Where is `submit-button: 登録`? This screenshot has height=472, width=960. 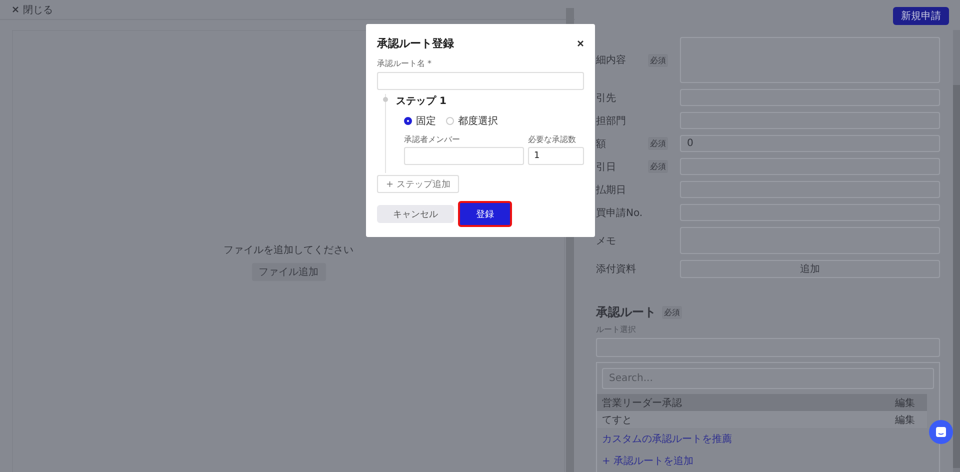 submit-button: 登録 is located at coordinates (485, 214).